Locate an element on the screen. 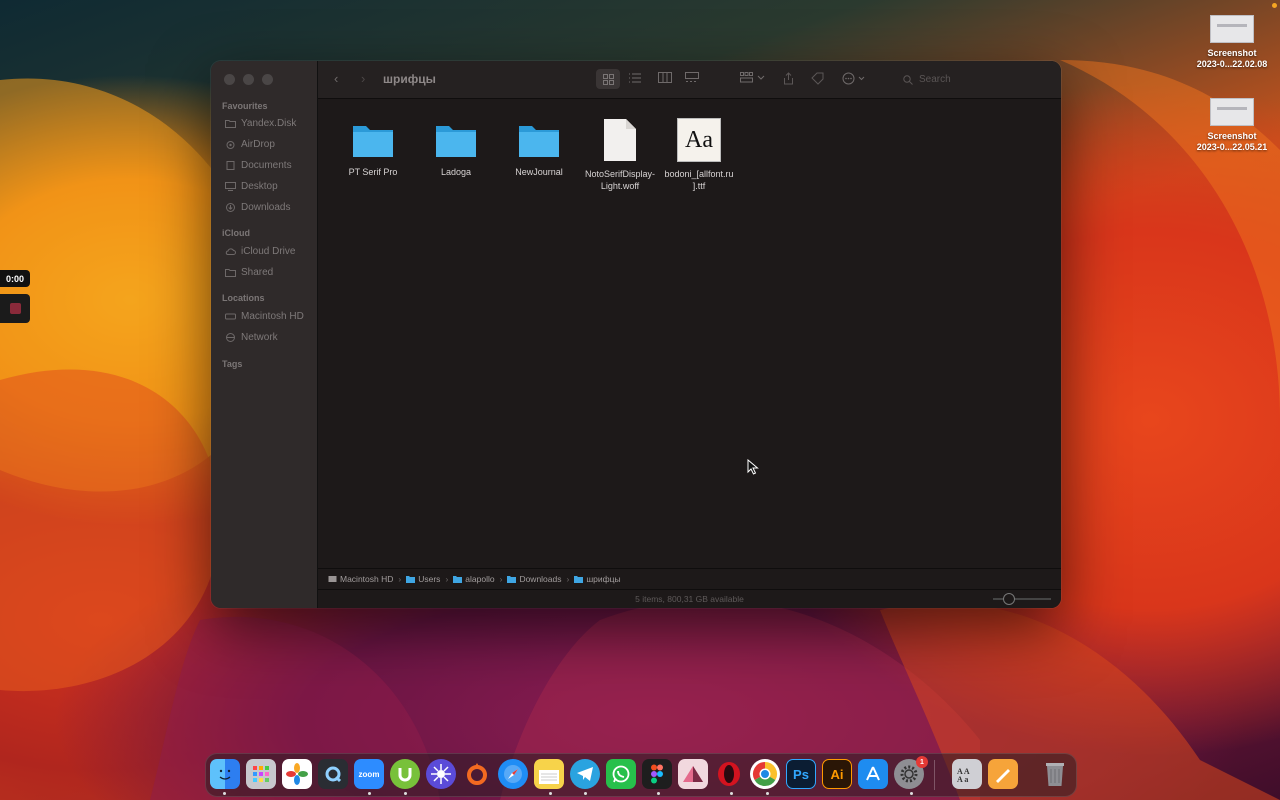 The height and width of the screenshot is (800, 1280). launchpad-icon is located at coordinates (261, 774).